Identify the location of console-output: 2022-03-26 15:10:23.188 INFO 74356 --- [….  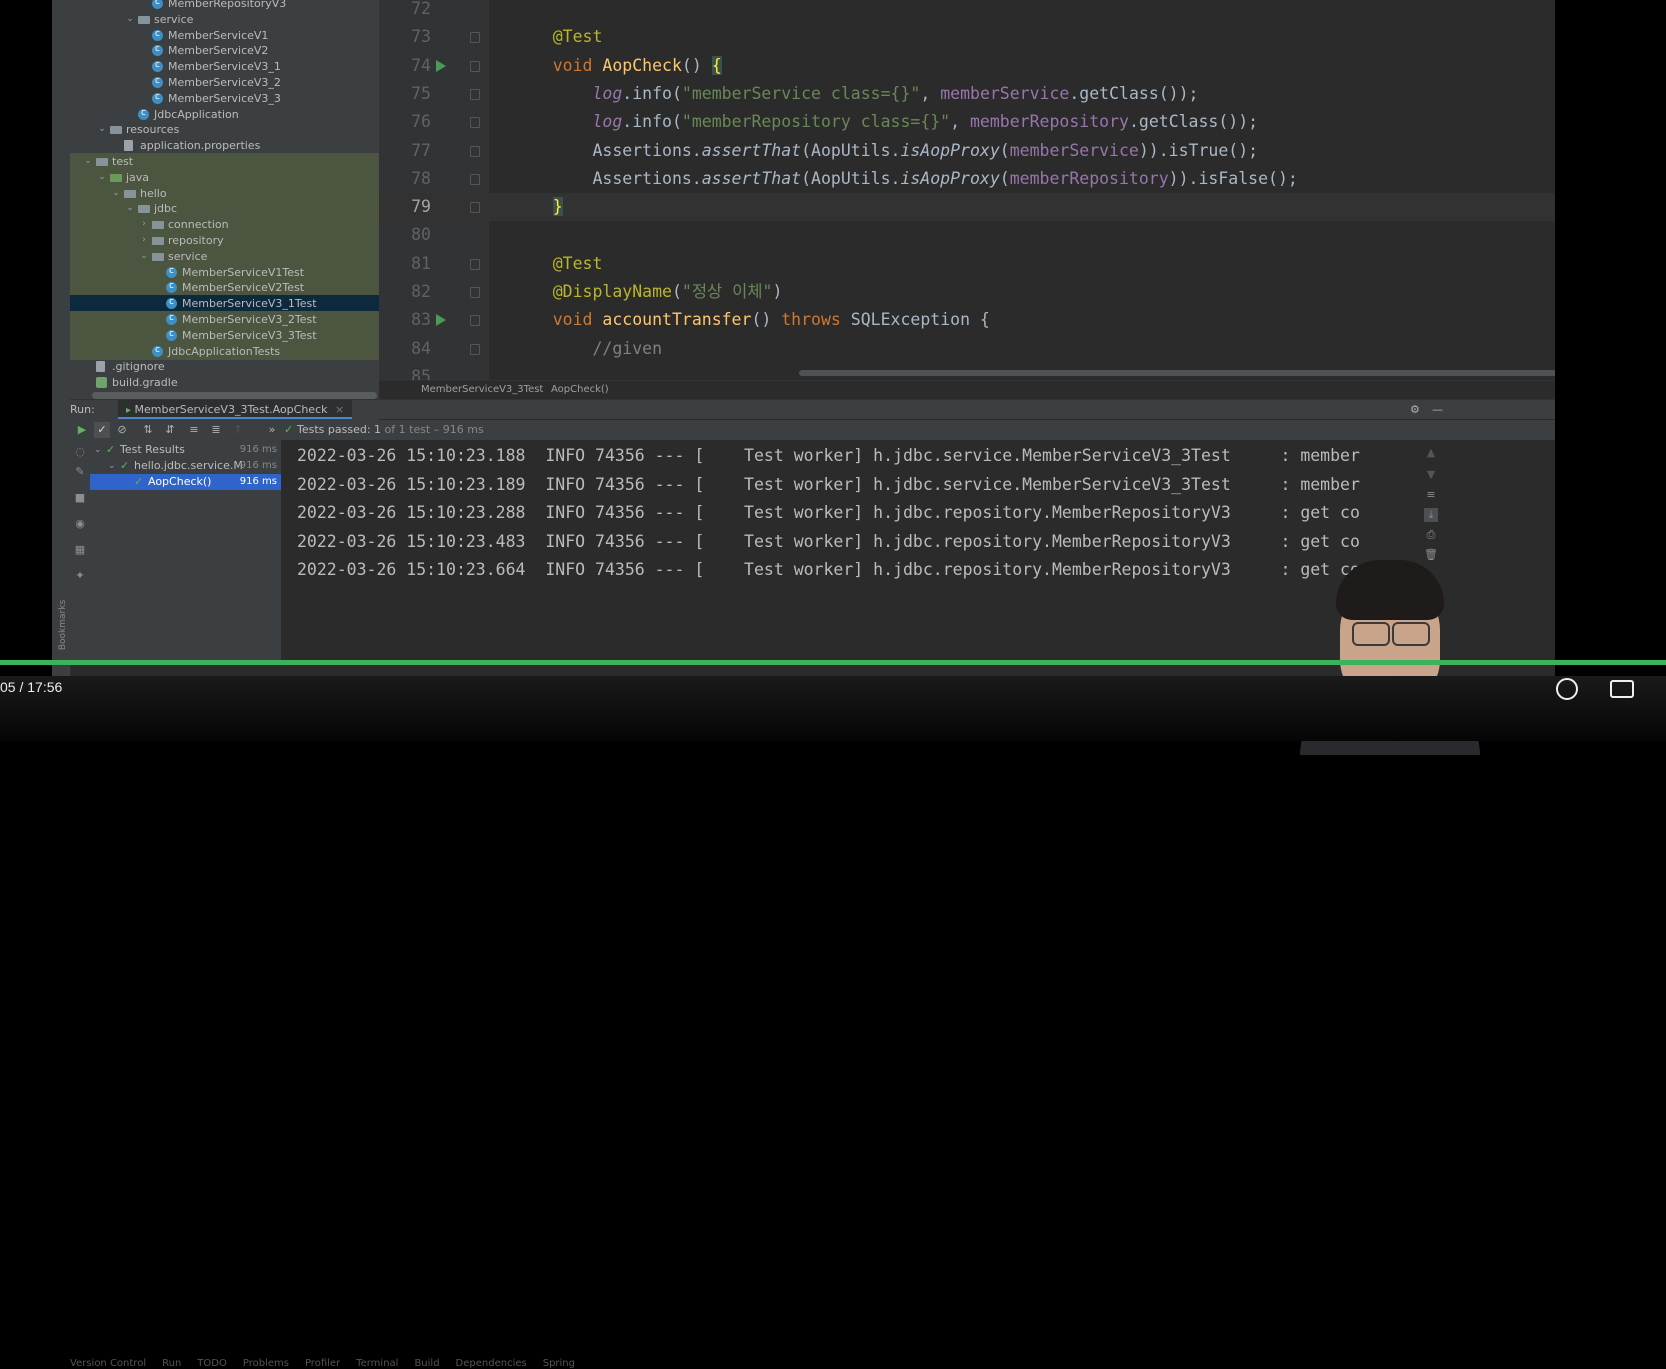
(849, 552).